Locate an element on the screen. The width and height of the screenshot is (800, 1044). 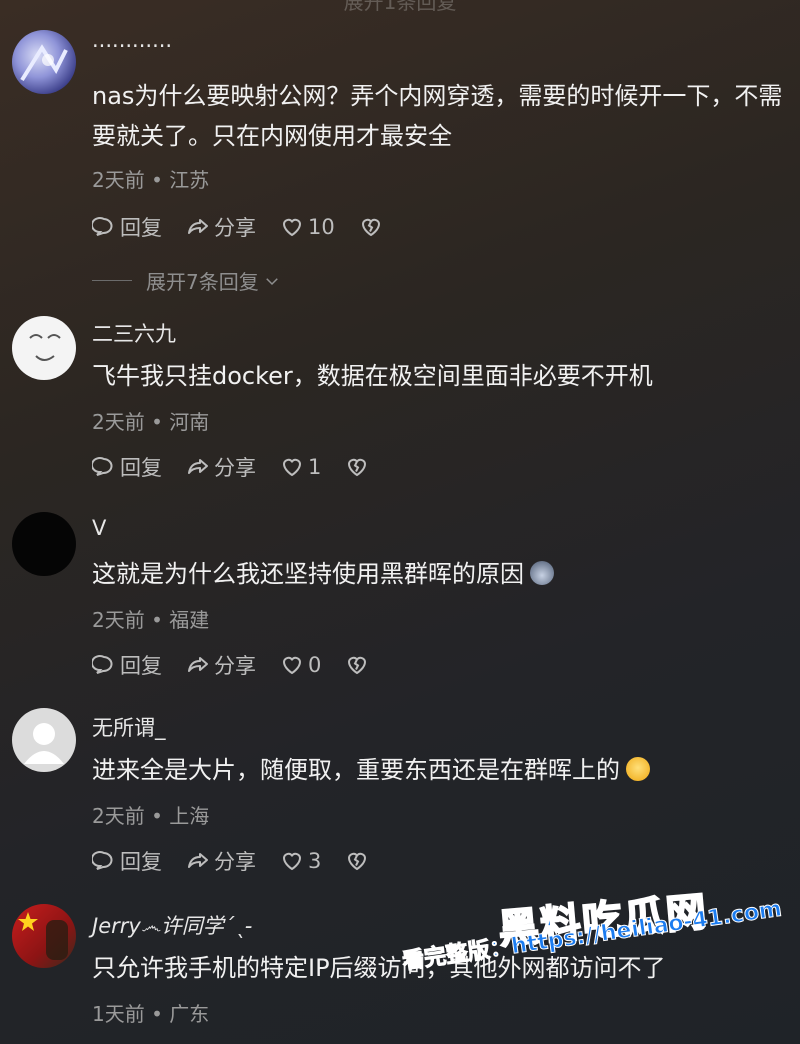
comment-text-content: 这就是为什么我还坚持使用黑群晖的原因 is located at coordinates (308, 574).